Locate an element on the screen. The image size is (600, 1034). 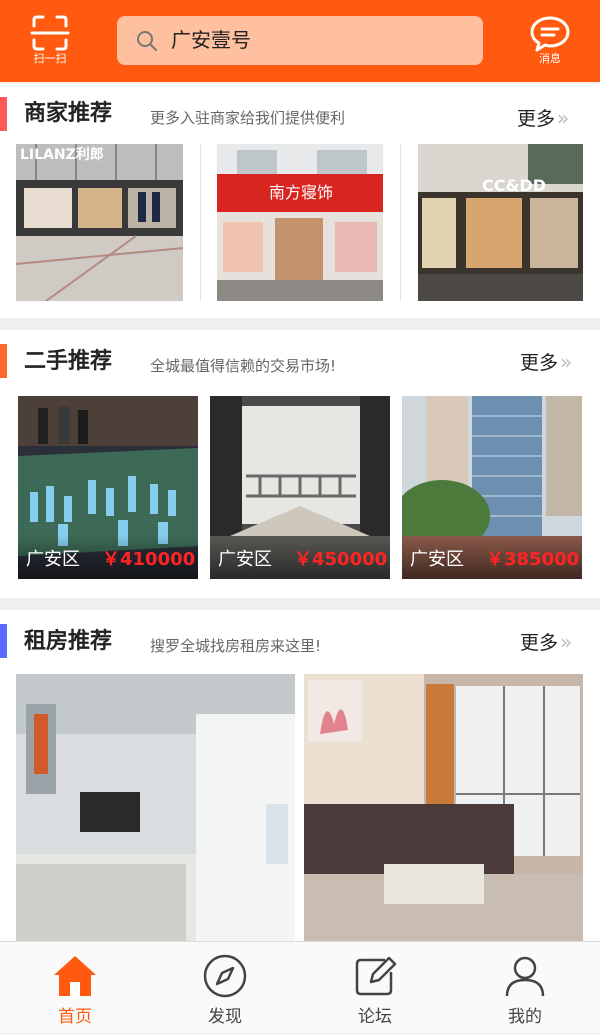
tab-home: 首页 is located at coordinates (75, 988).